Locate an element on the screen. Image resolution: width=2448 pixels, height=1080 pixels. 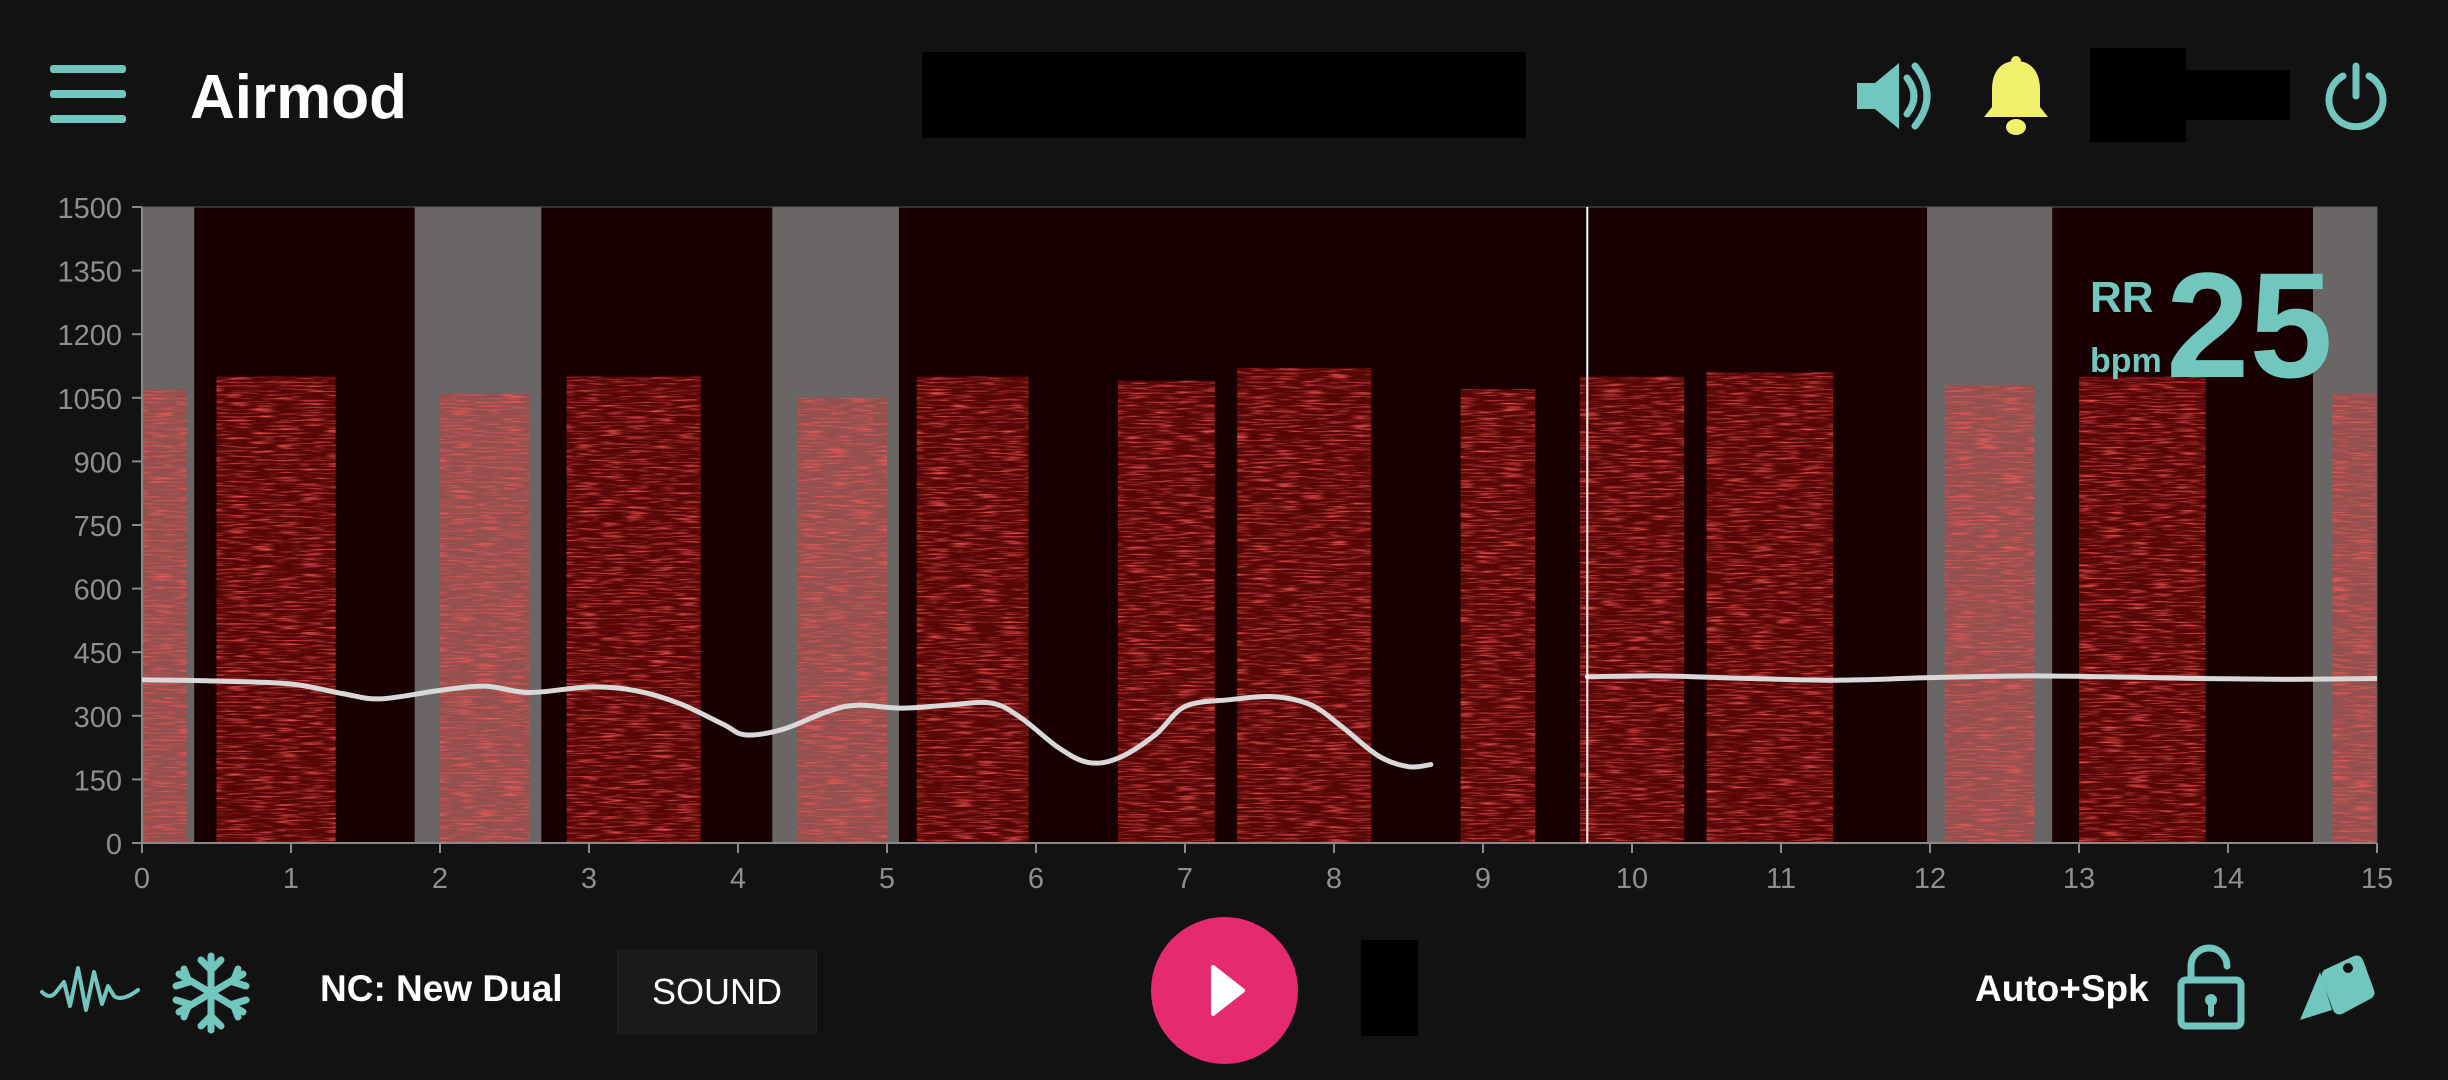
x-tick-label: 9 is located at coordinates (1483, 879).